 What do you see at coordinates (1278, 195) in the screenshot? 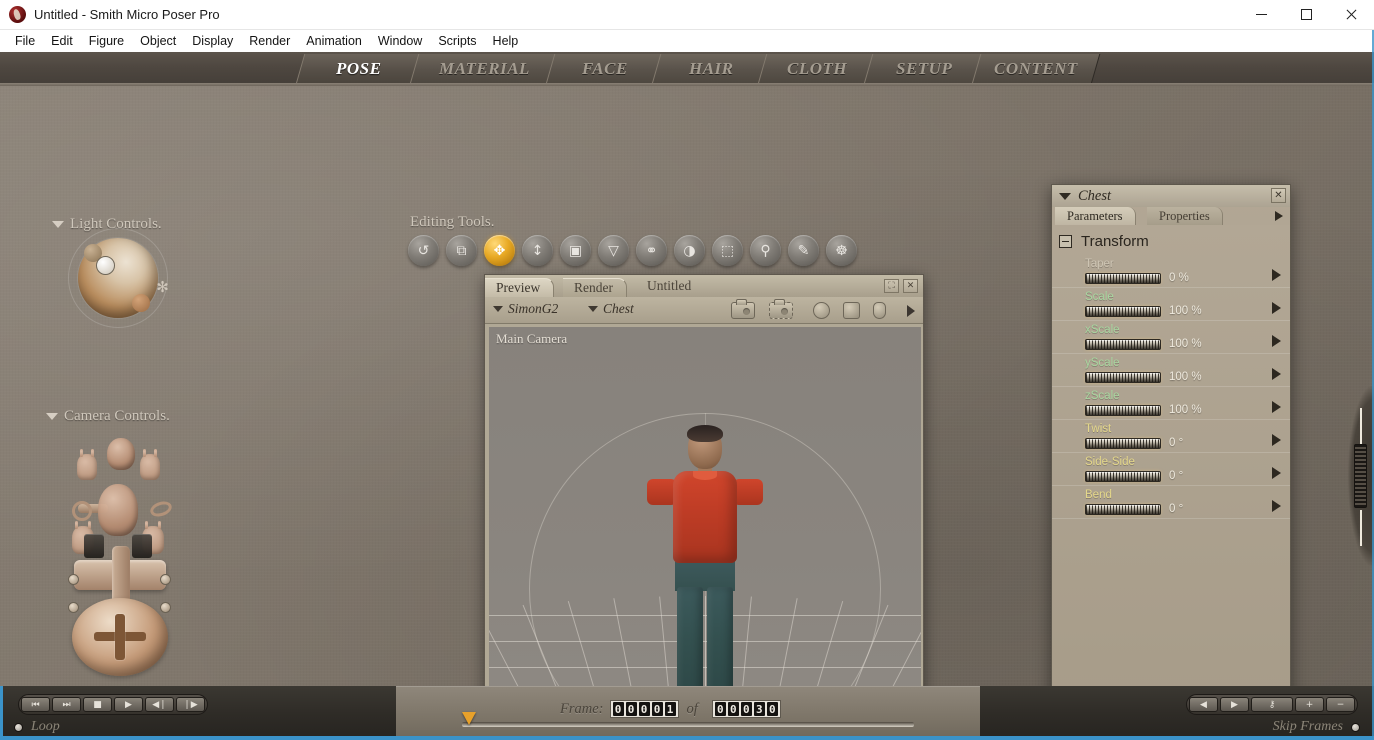
I see `parameters-close-button: ✕` at bounding box center [1278, 195].